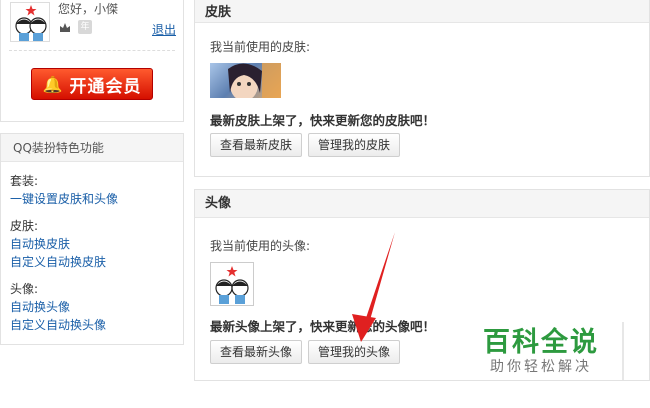 This screenshot has height=408, width=650. What do you see at coordinates (75, 27) in the screenshot?
I see `user-status-icons: 年` at bounding box center [75, 27].